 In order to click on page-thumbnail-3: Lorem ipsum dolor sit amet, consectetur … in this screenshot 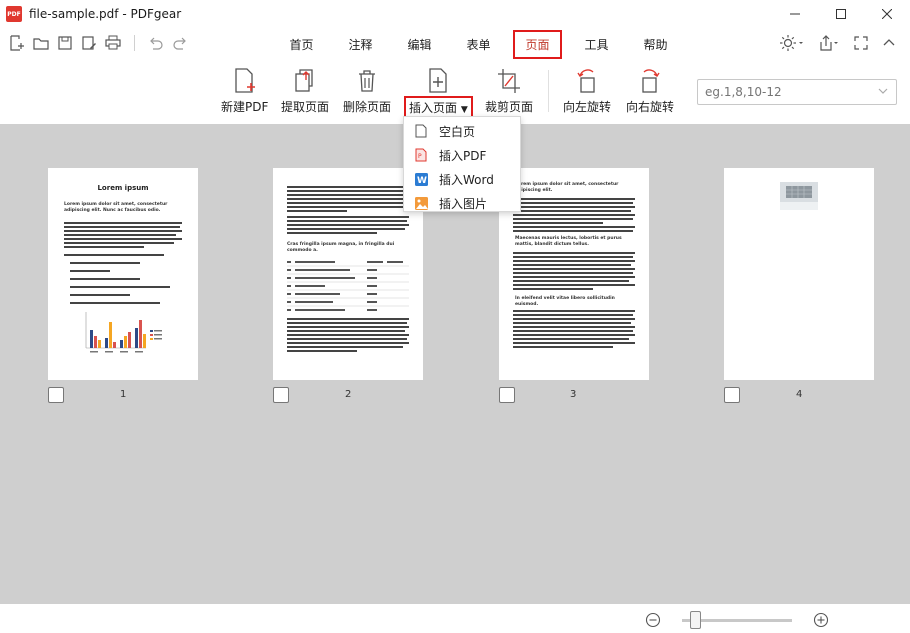, I will do `click(574, 274)`.